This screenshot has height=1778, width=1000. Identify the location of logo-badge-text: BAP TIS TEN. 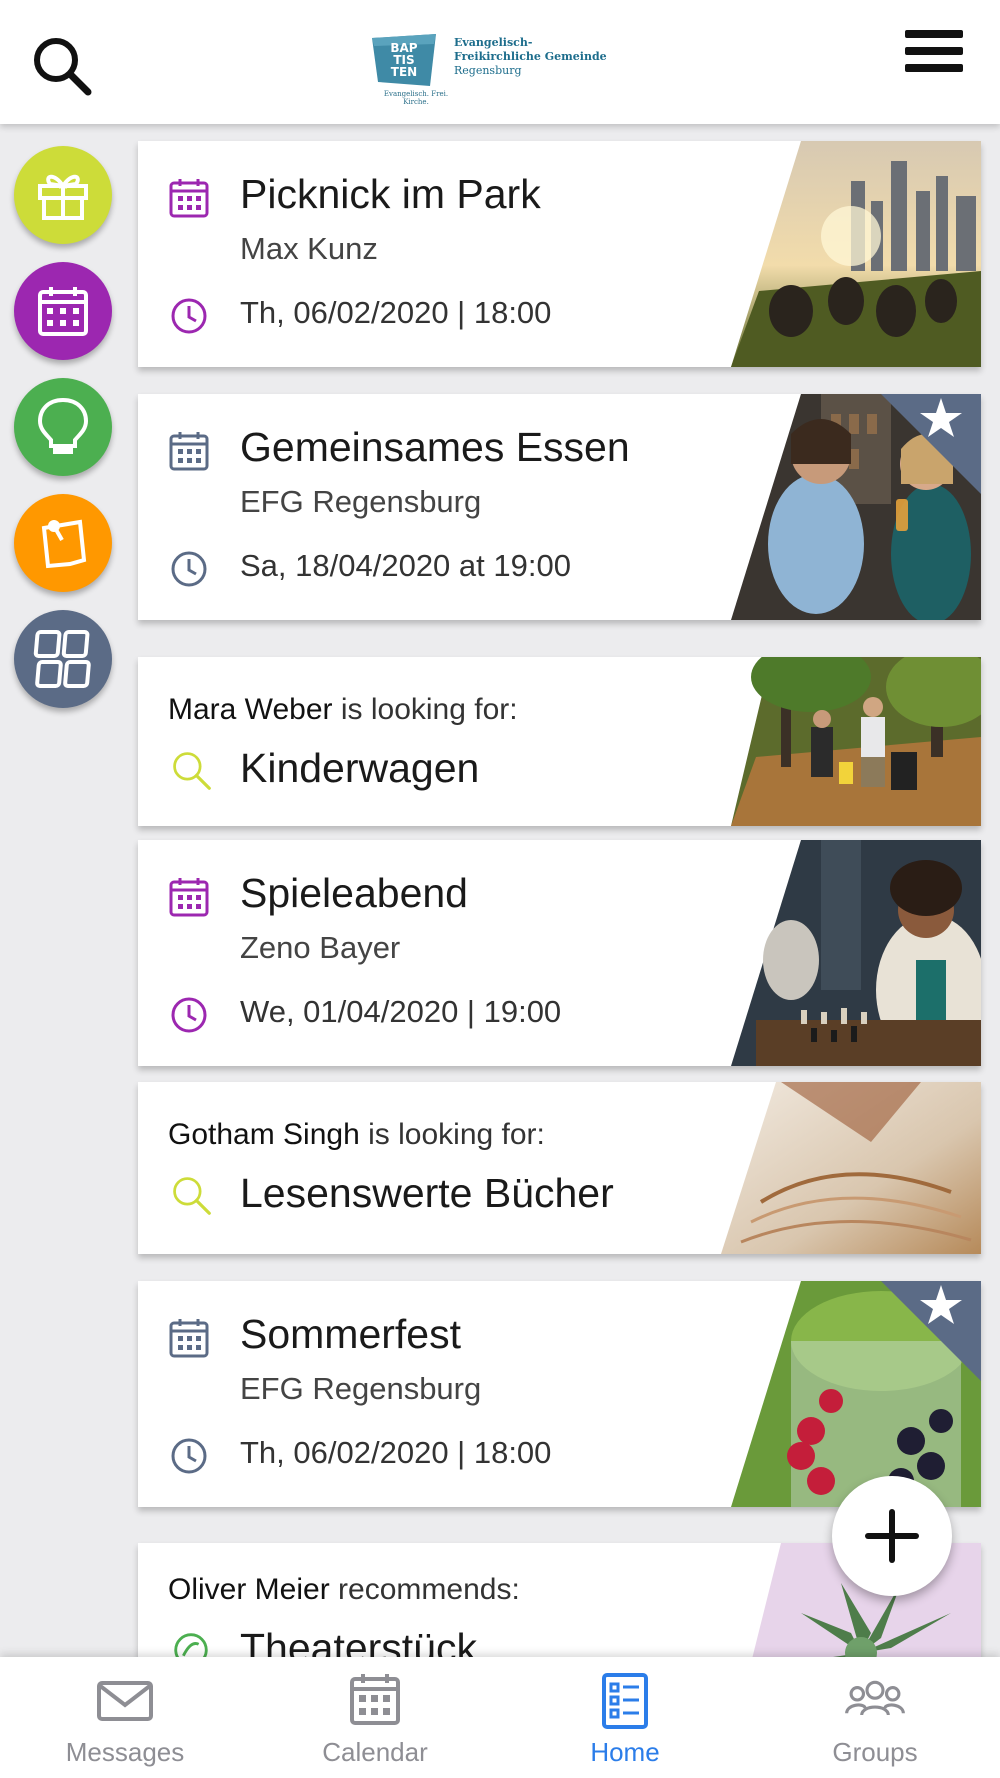
(404, 60).